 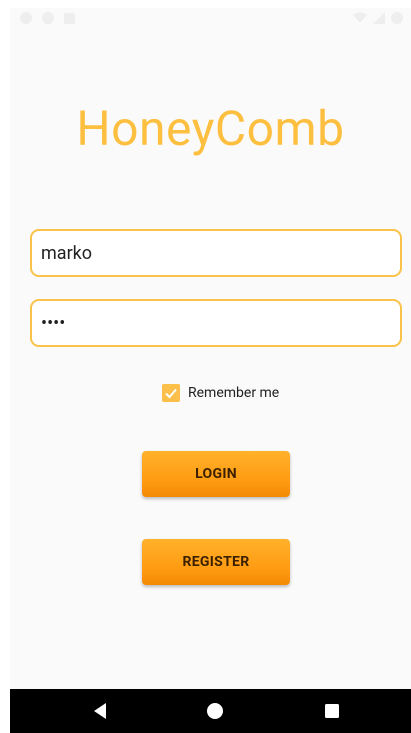 I want to click on username-input, so click(x=216, y=253).